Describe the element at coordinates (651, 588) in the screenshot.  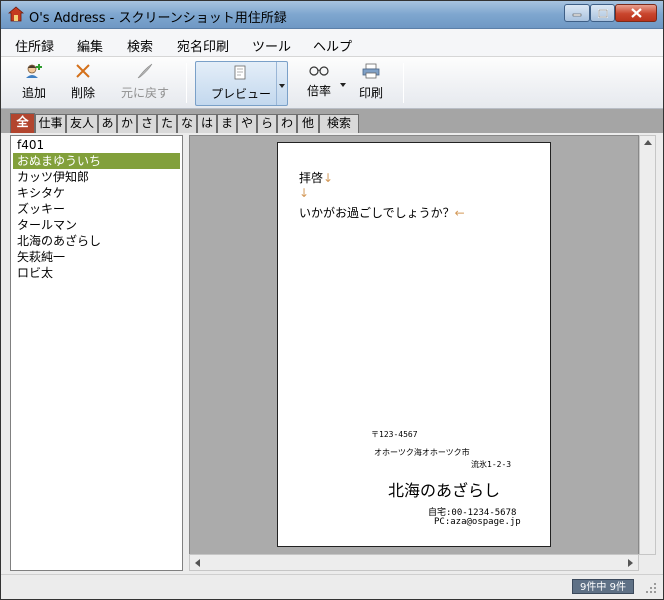
I see `resize-grip-icon` at that location.